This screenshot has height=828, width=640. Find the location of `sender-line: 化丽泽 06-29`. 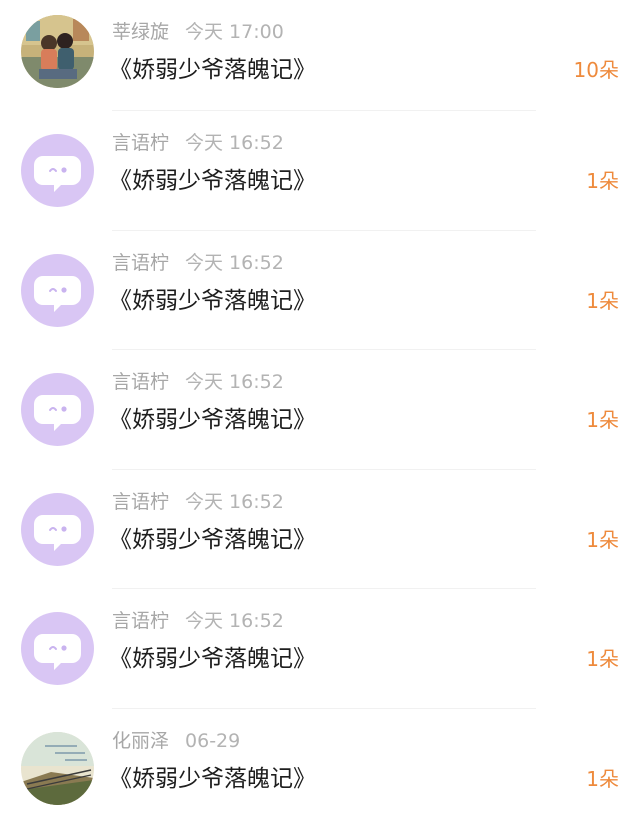

sender-line: 化丽泽 06-29 is located at coordinates (176, 741).